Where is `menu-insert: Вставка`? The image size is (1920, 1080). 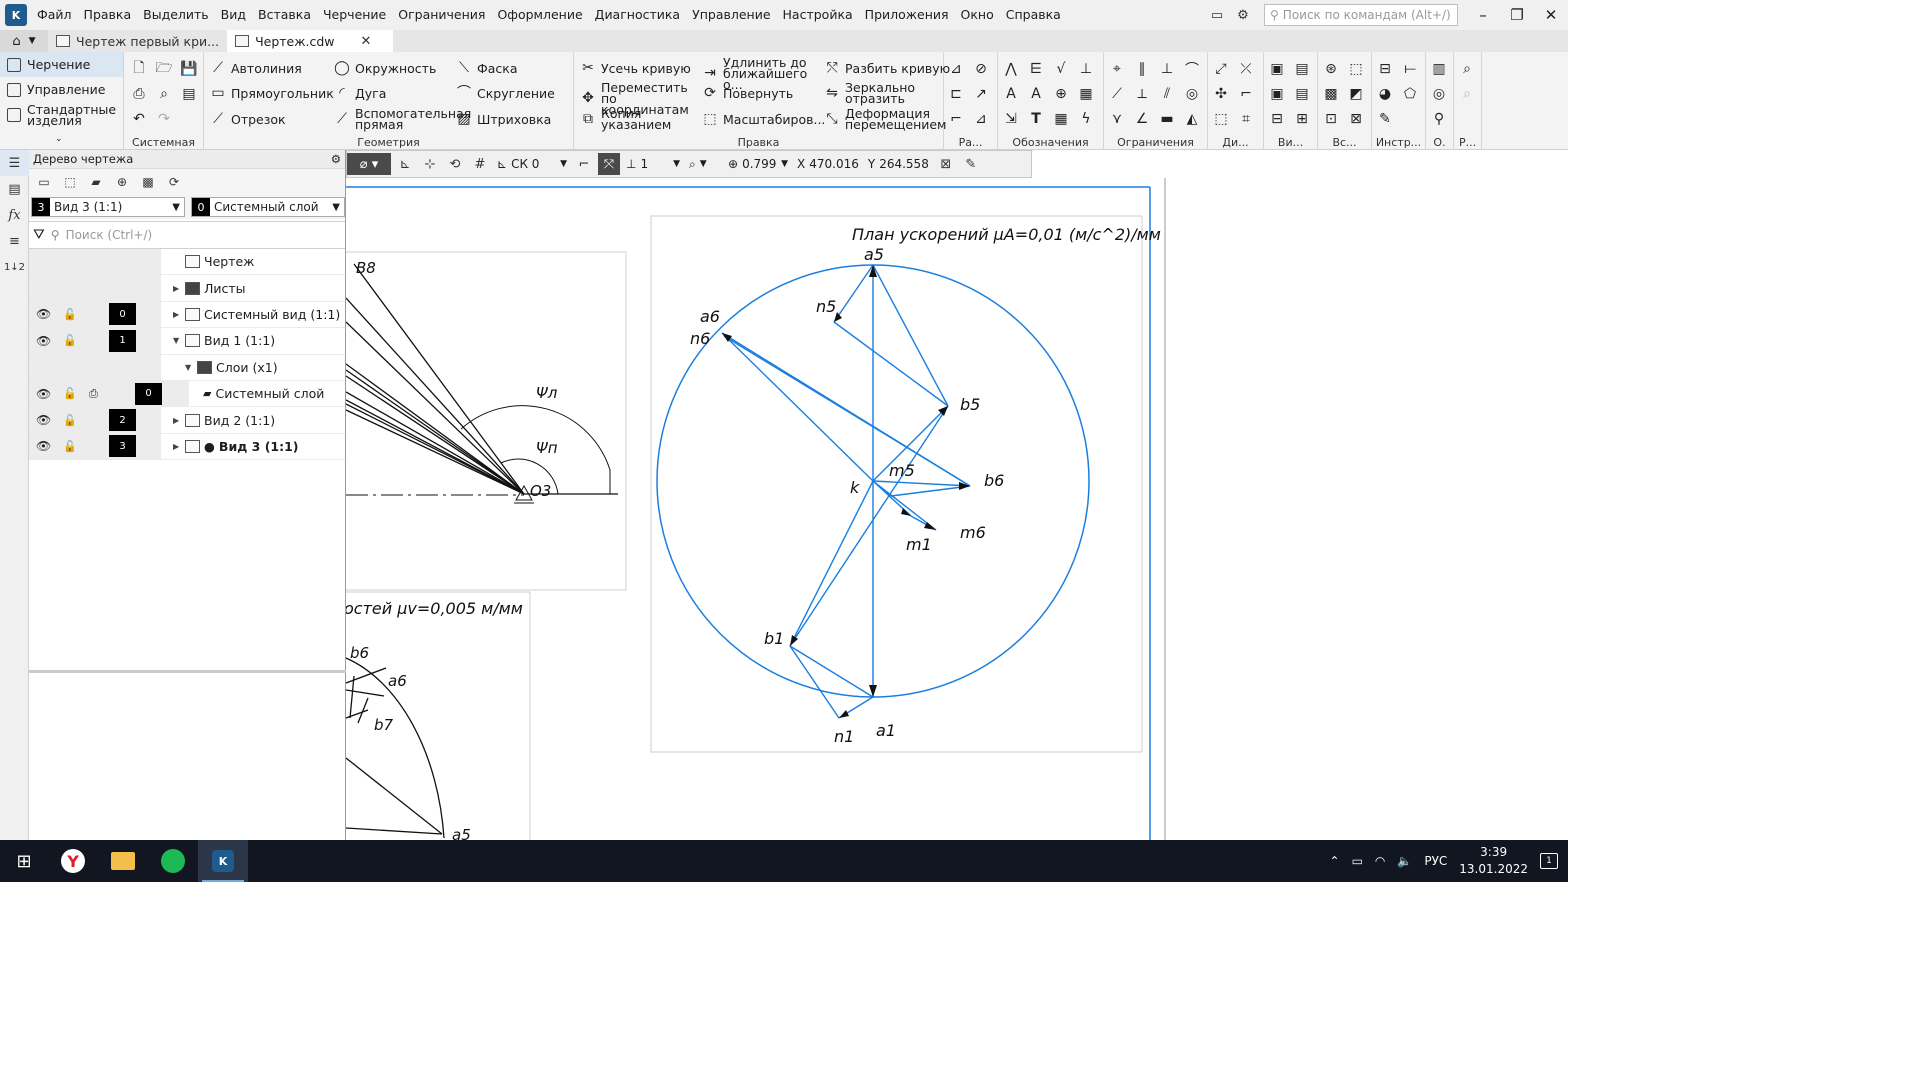 menu-insert: Вставка is located at coordinates (284, 15).